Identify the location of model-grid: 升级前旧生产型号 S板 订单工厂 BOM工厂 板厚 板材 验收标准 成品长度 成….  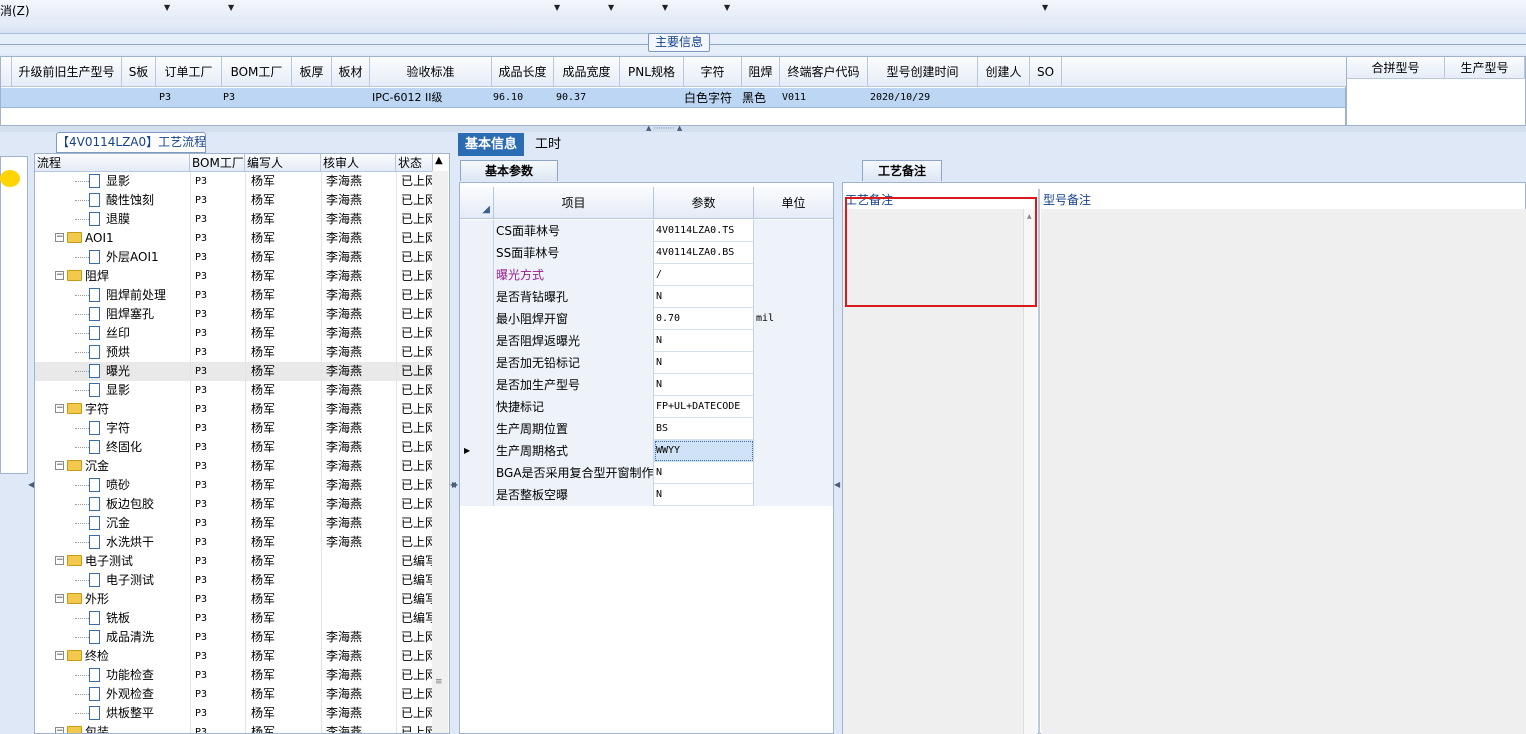
(673, 91).